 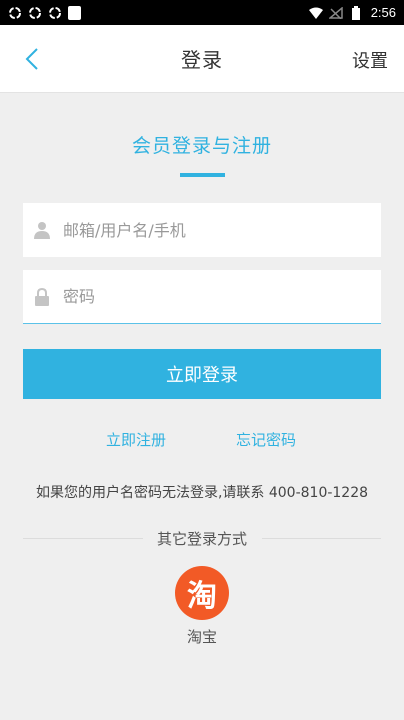 I want to click on section-underline, so click(x=202, y=175).